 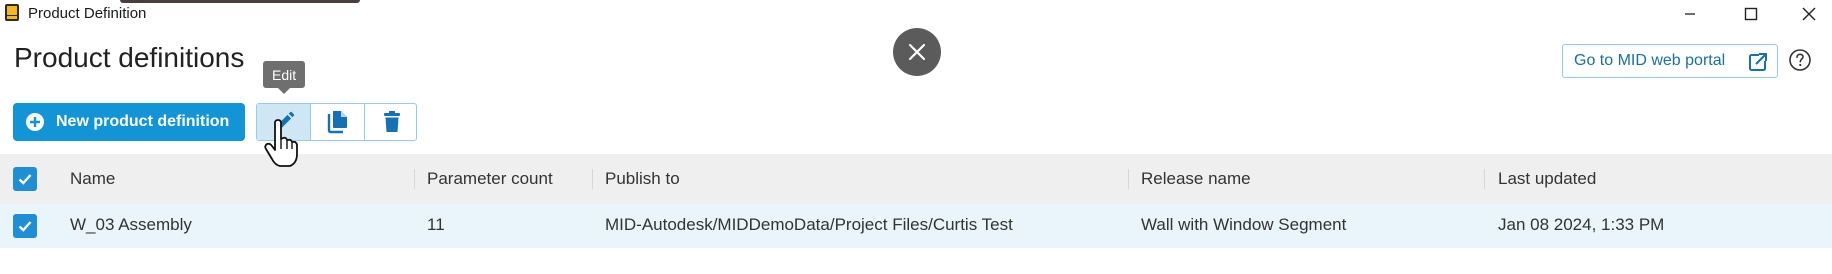 What do you see at coordinates (281, 143) in the screenshot?
I see `hand-pointer-cursor-icon` at bounding box center [281, 143].